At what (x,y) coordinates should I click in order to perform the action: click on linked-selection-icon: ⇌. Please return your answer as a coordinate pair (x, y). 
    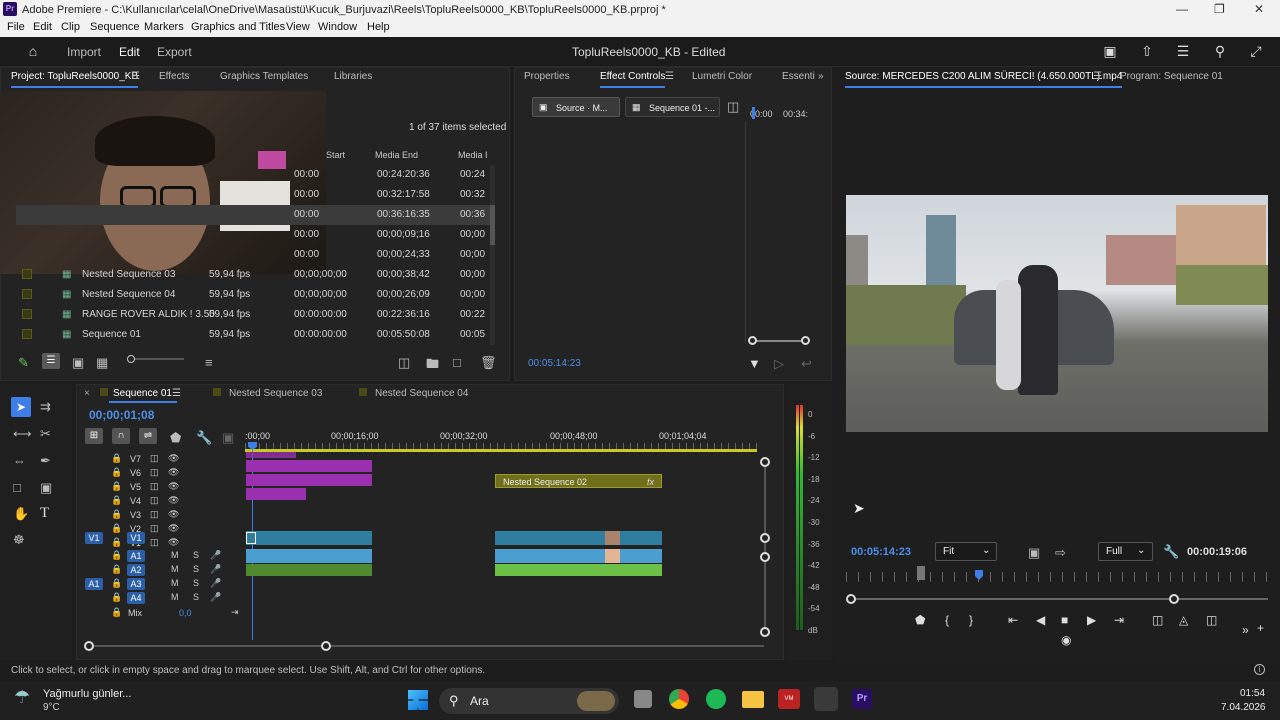
    Looking at the image, I should click on (148, 436).